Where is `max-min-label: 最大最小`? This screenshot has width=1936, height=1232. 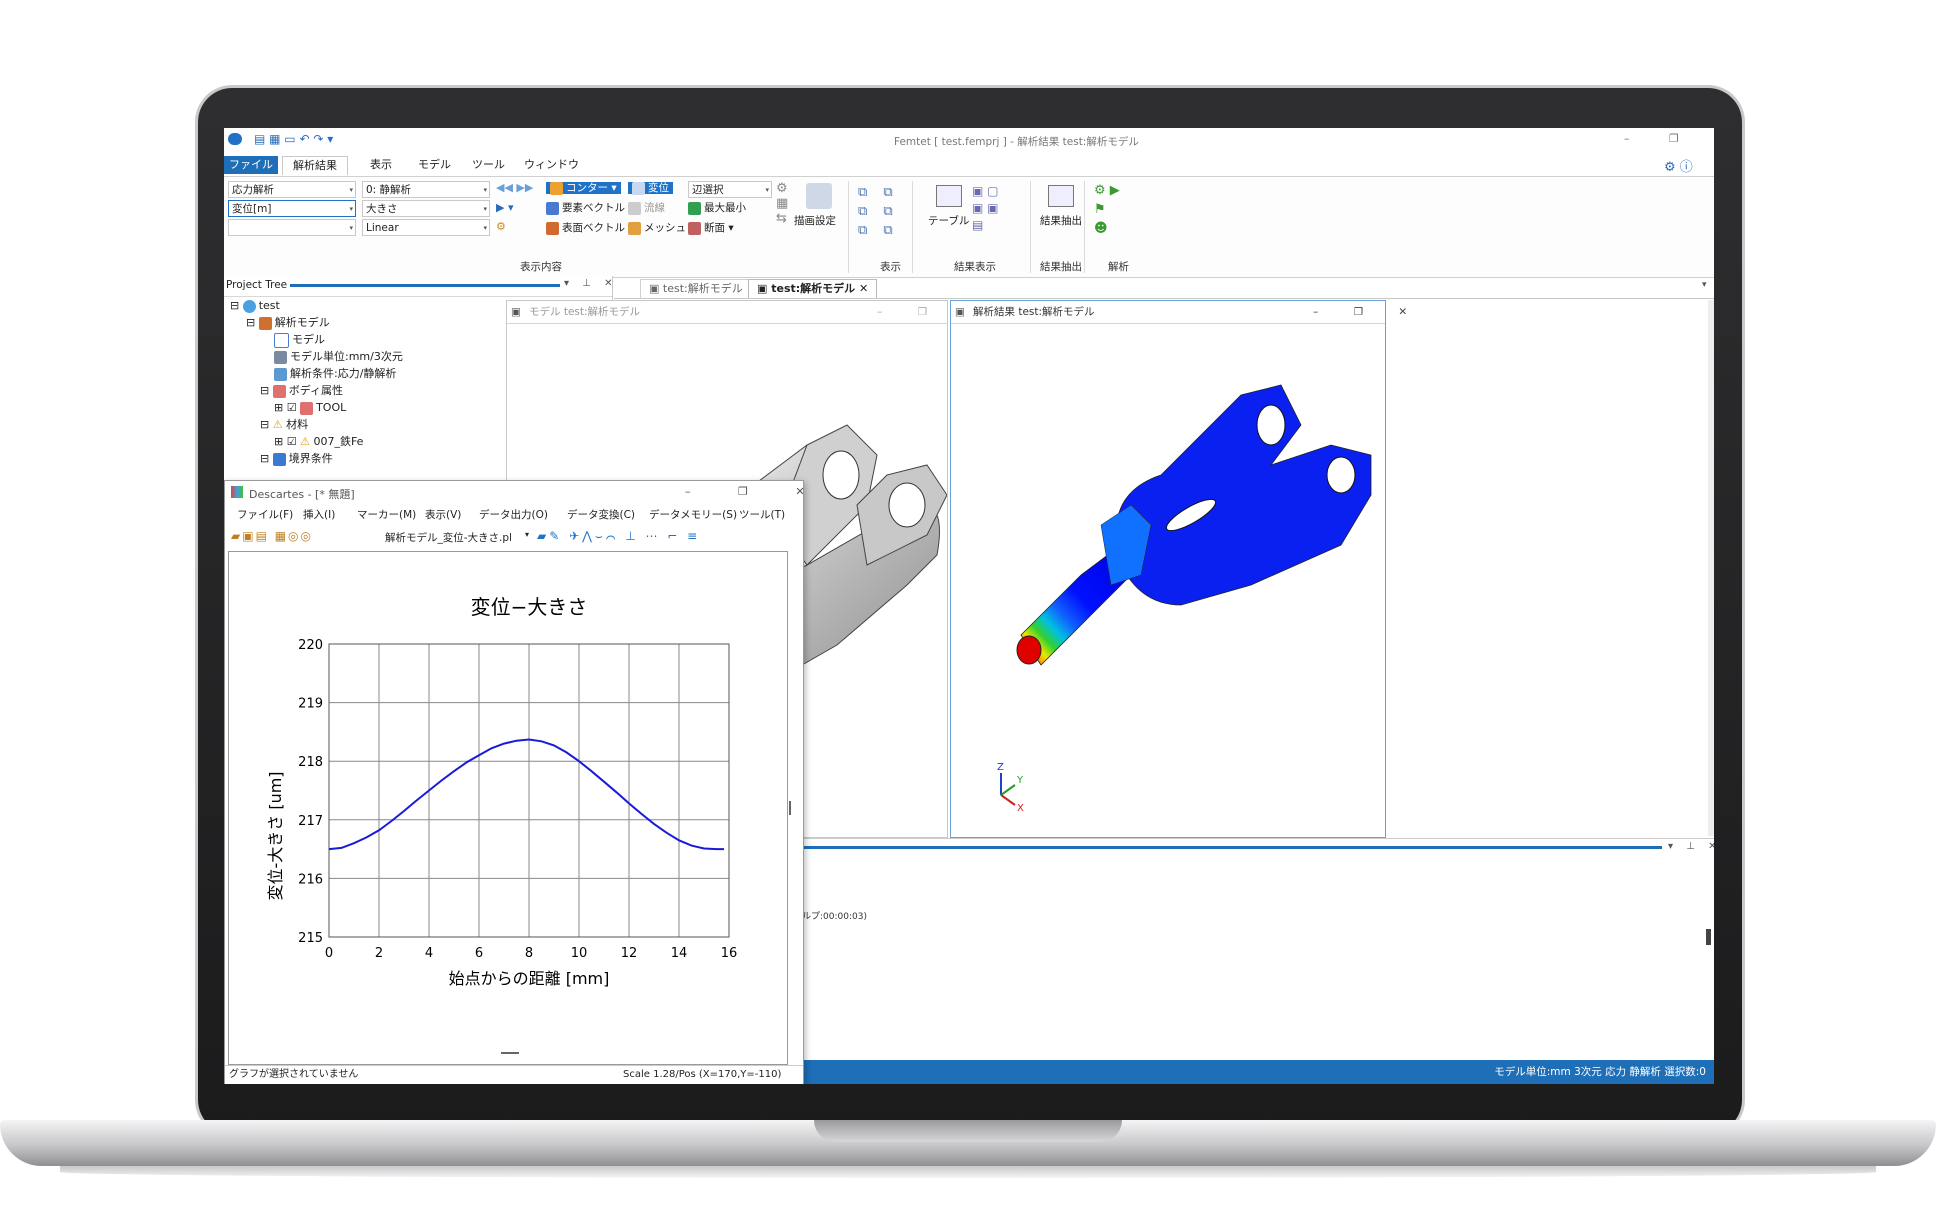 max-min-label: 最大最小 is located at coordinates (725, 208).